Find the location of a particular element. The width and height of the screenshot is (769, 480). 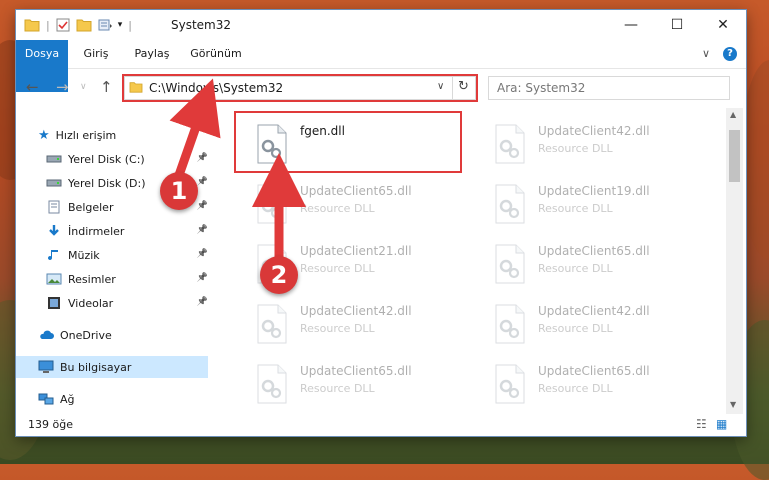

step-badge-2: 2 is located at coordinates (279, 275).